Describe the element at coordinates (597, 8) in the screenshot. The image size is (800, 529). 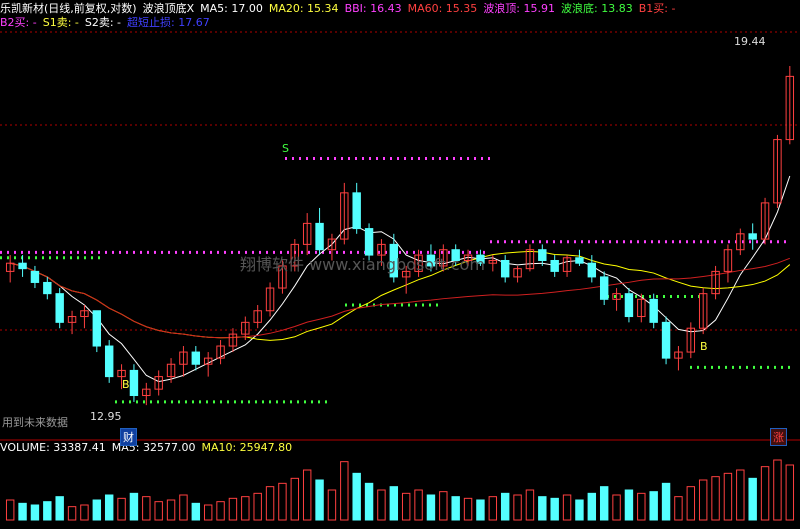
I see `wave-bottom-value: 波浪底: 13.83` at that location.